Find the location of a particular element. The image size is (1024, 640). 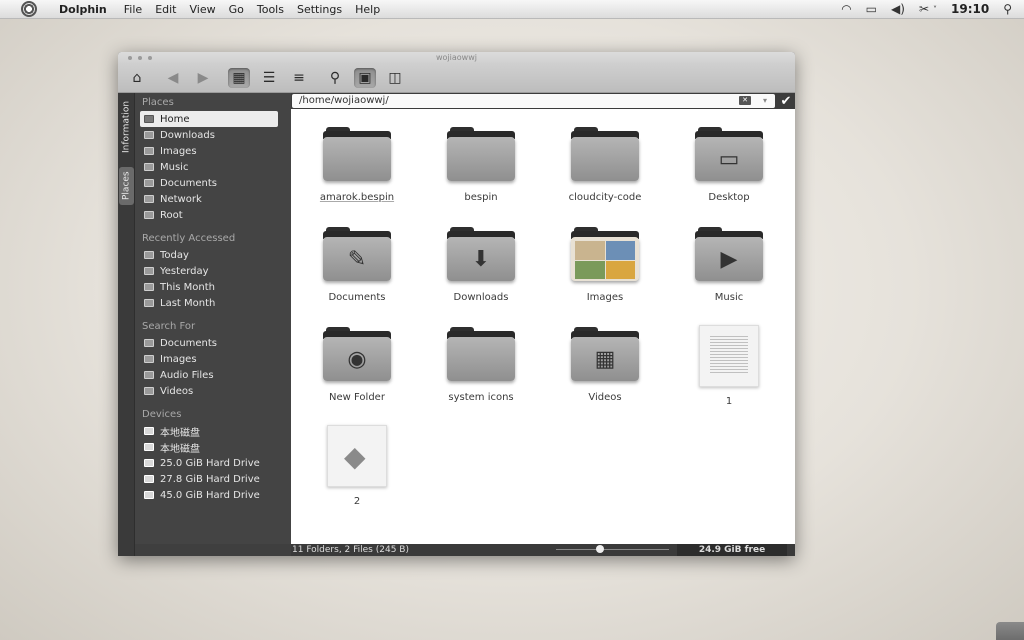

chevron-down-icon: ˅ is located at coordinates (935, 9).